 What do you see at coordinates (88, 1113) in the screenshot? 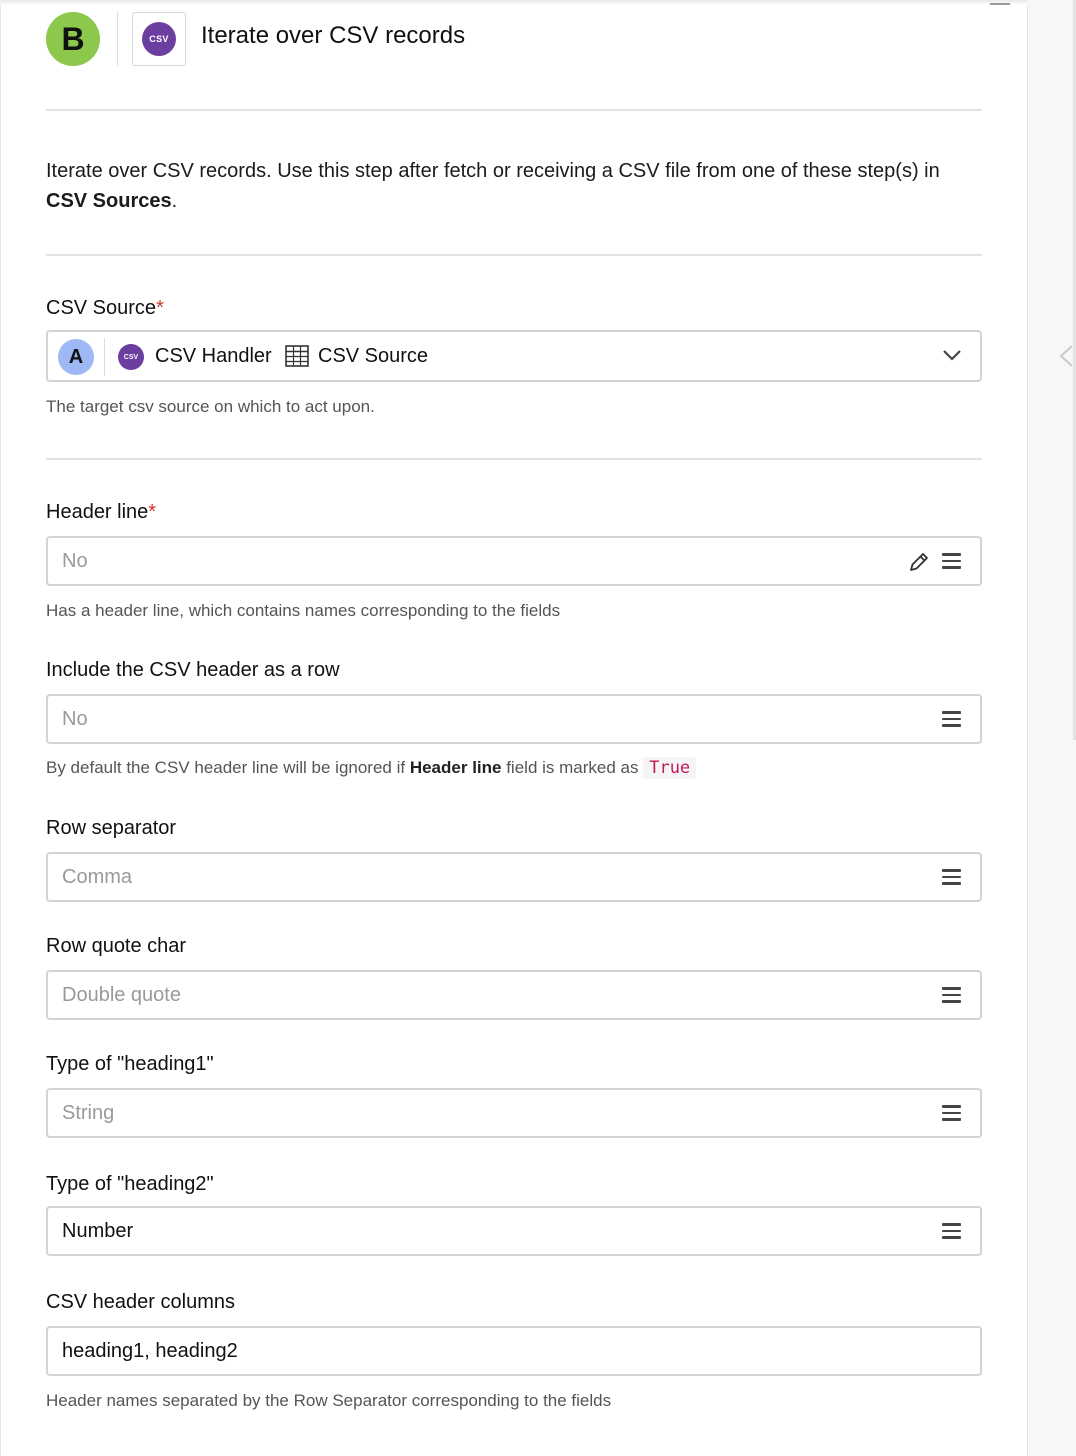
I see `type-heading1-value: String` at bounding box center [88, 1113].